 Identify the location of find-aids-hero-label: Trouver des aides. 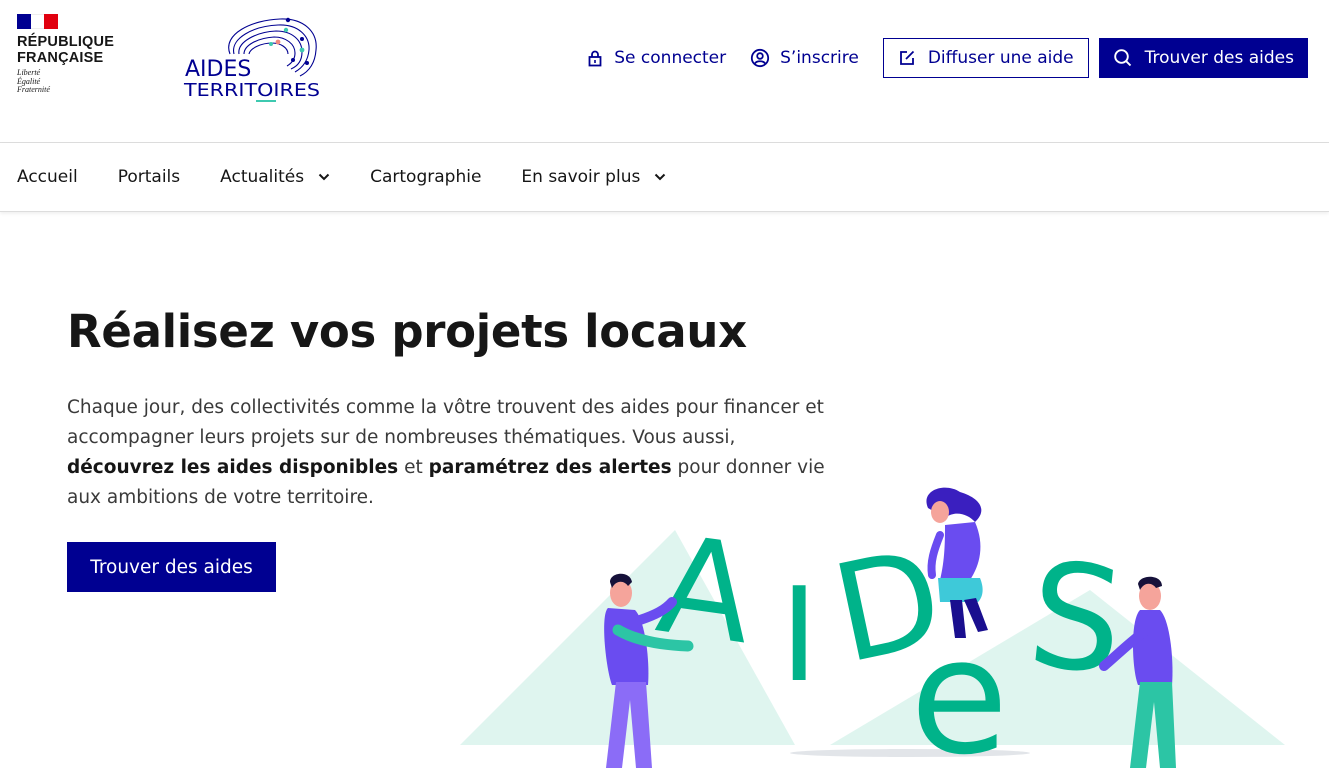
(171, 567).